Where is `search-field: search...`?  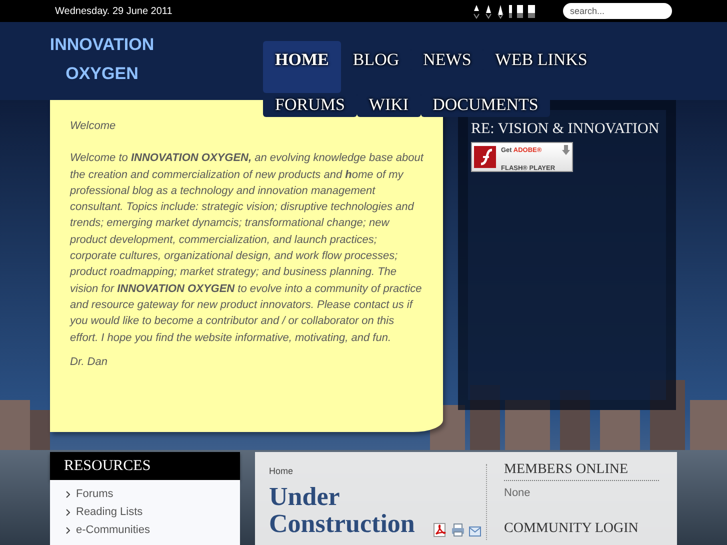 search-field: search... is located at coordinates (617, 11).